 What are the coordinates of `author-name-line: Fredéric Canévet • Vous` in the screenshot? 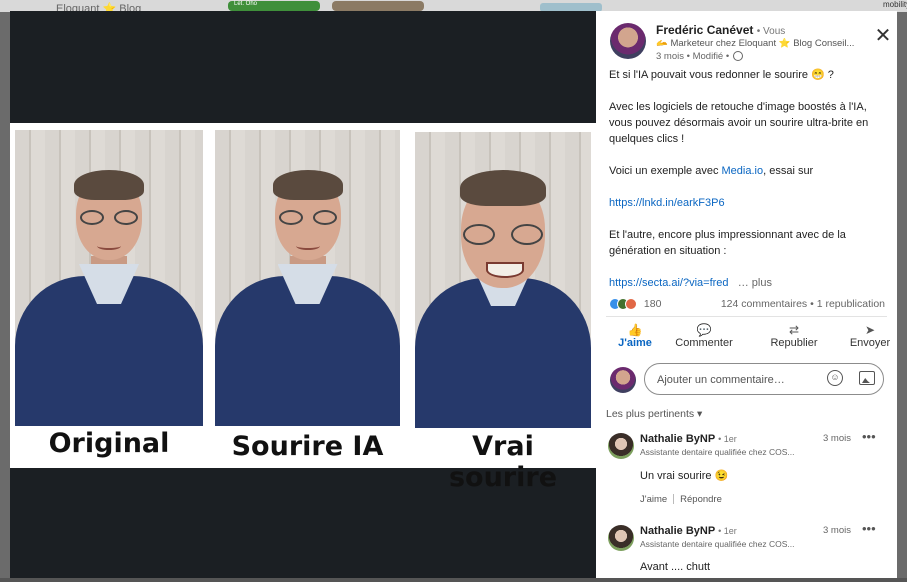 It's located at (720, 30).